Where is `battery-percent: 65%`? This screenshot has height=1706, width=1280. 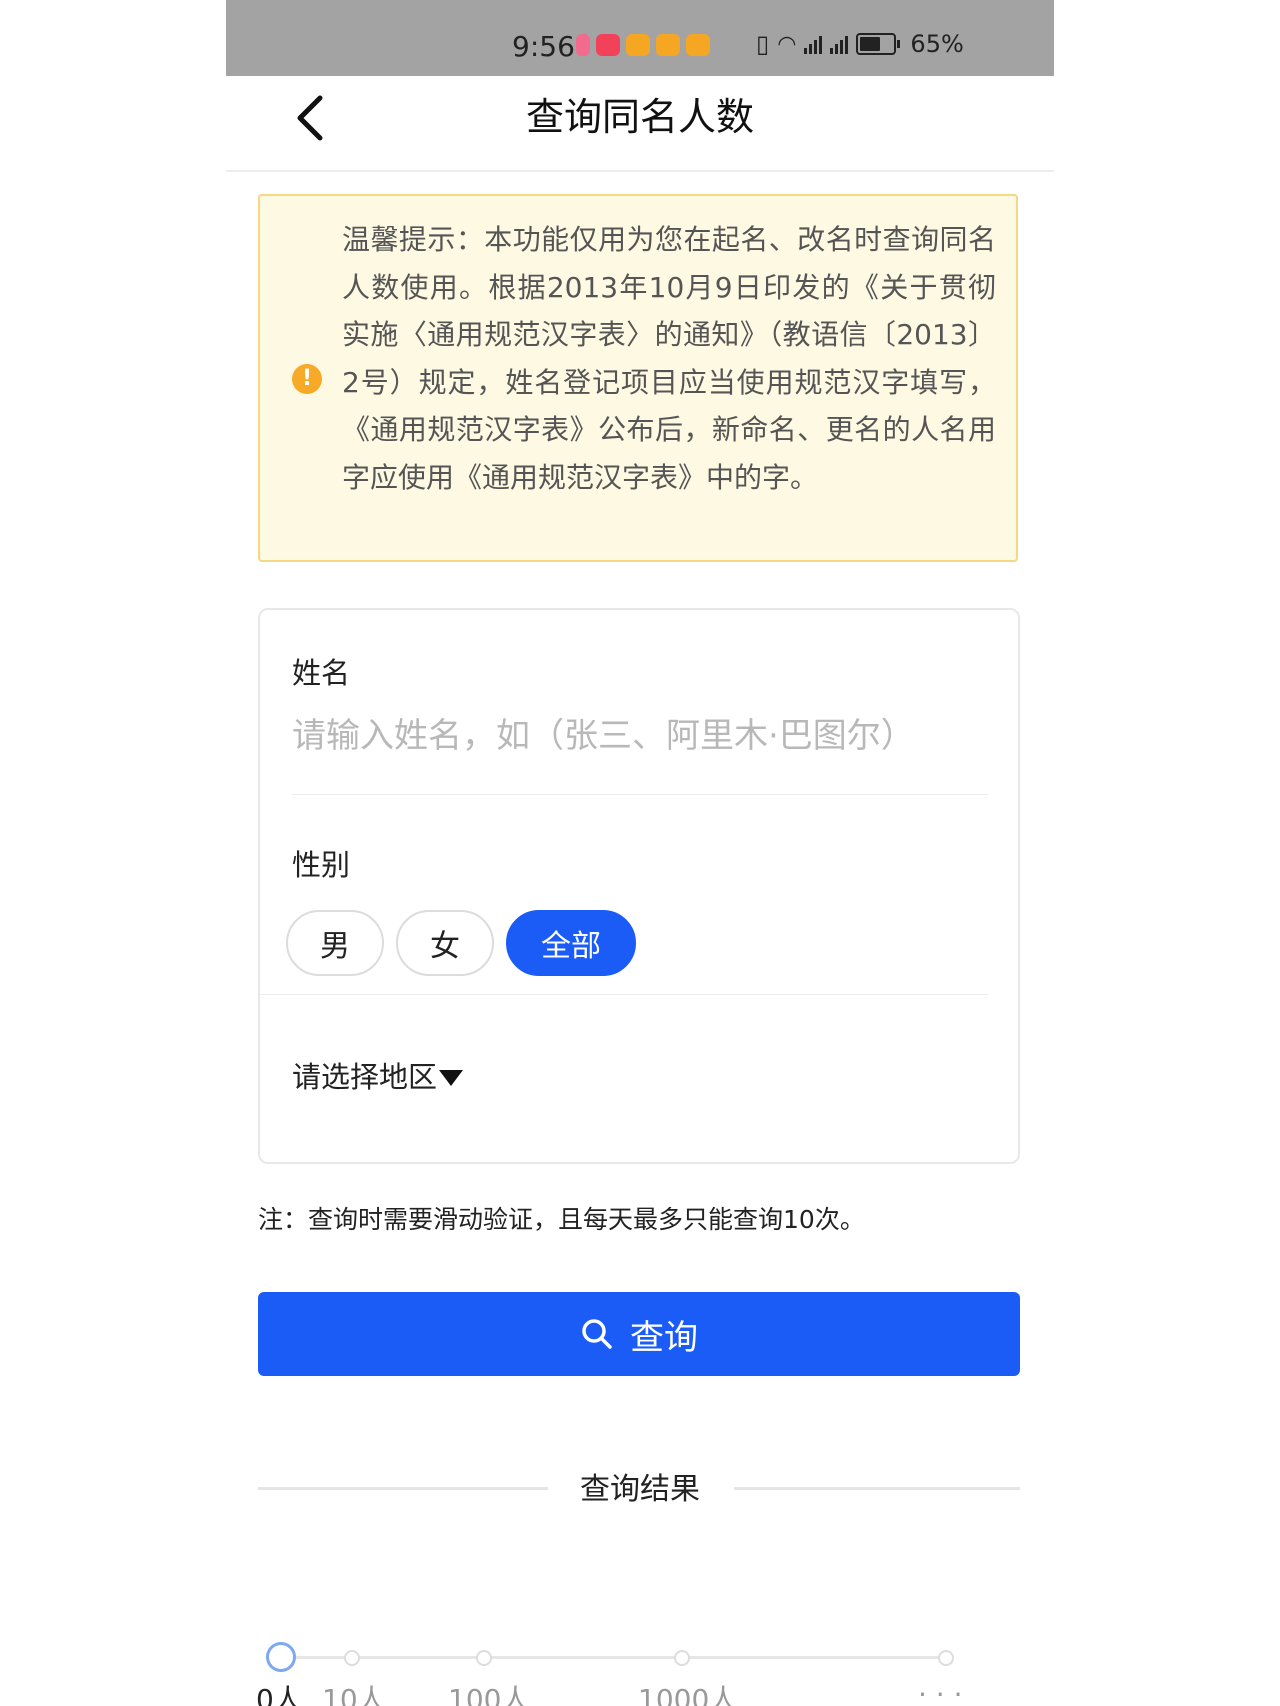
battery-percent: 65% is located at coordinates (937, 44).